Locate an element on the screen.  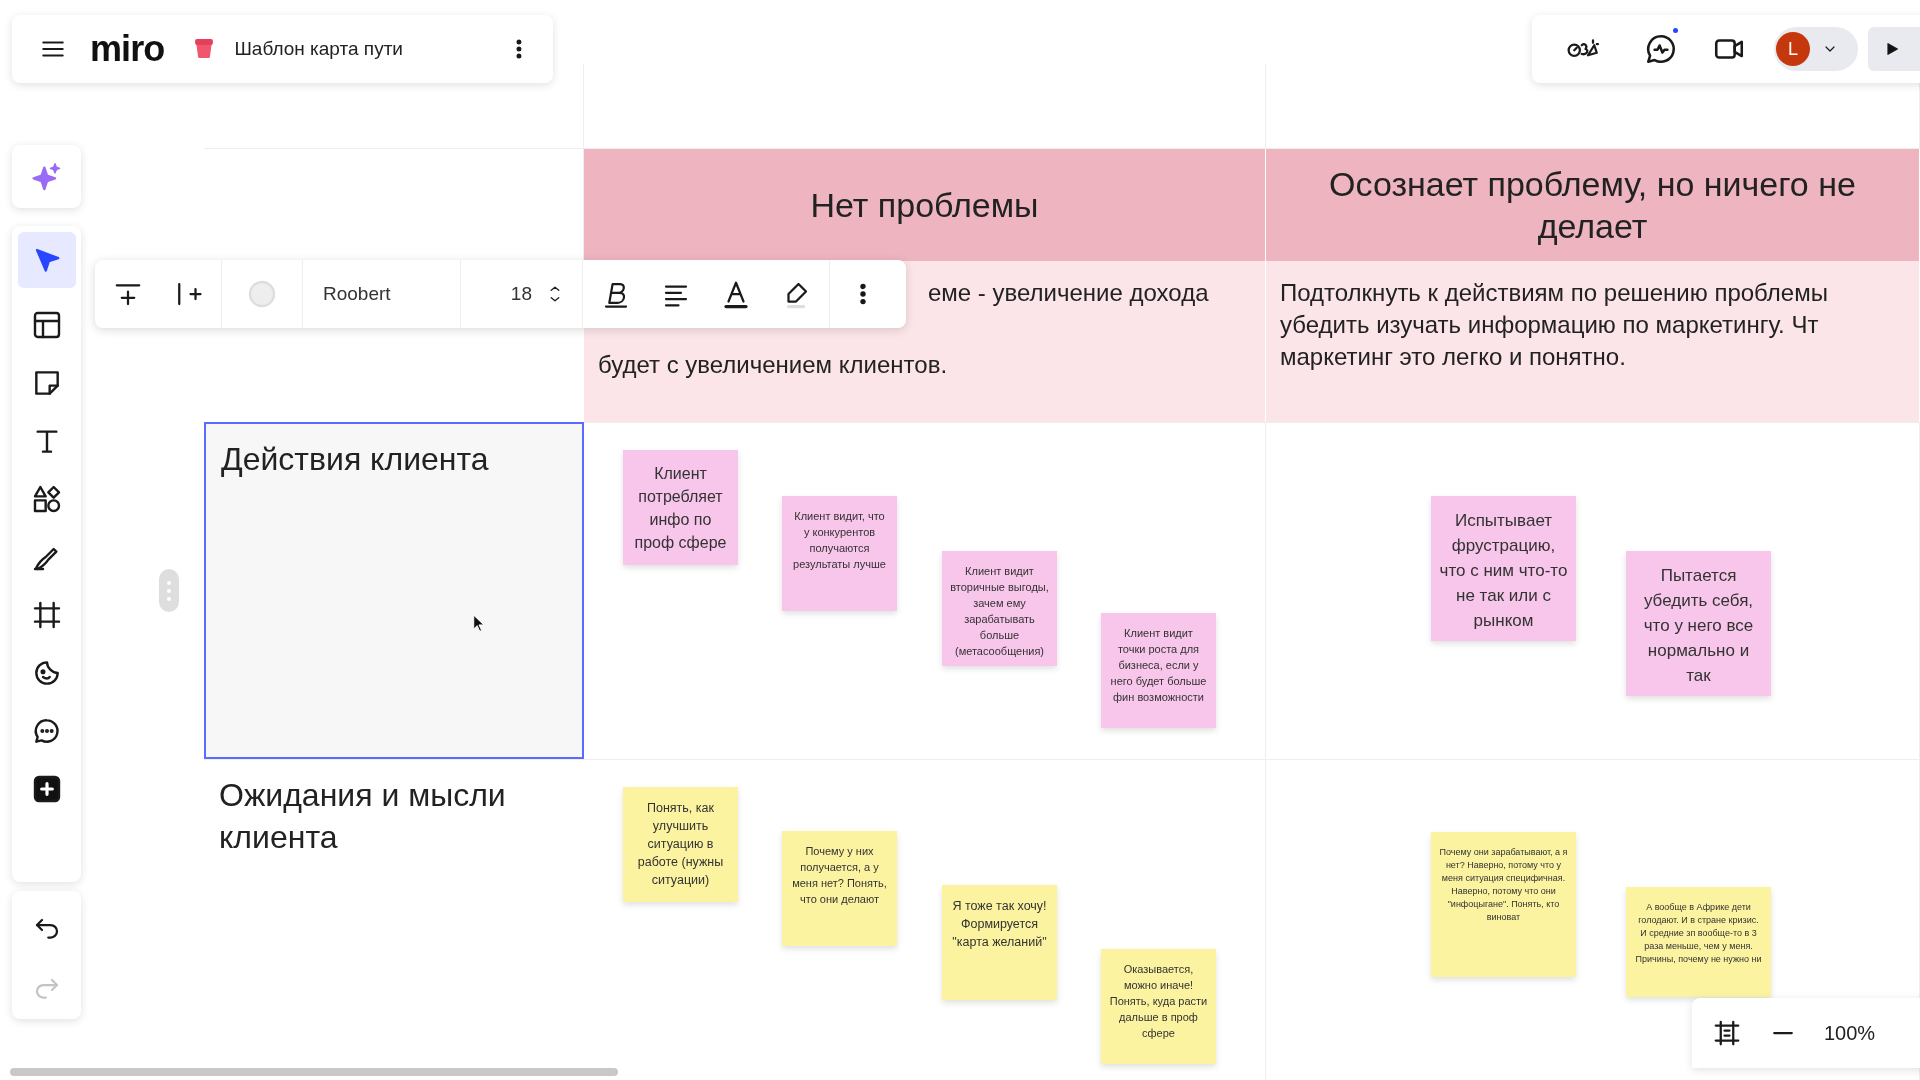
font-selector: Roobert is located at coordinates (357, 294).